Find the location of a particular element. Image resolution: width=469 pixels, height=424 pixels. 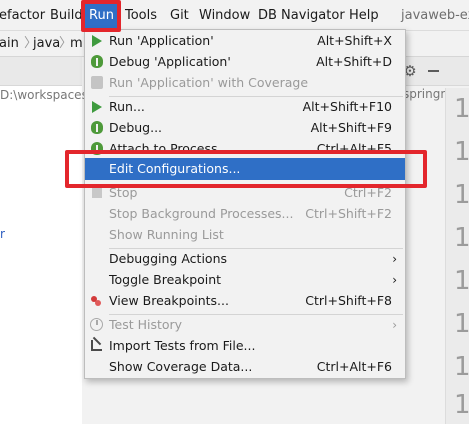

menu-item-toggle-breakpoint: Toggle Breakpoint › is located at coordinates (245, 280).